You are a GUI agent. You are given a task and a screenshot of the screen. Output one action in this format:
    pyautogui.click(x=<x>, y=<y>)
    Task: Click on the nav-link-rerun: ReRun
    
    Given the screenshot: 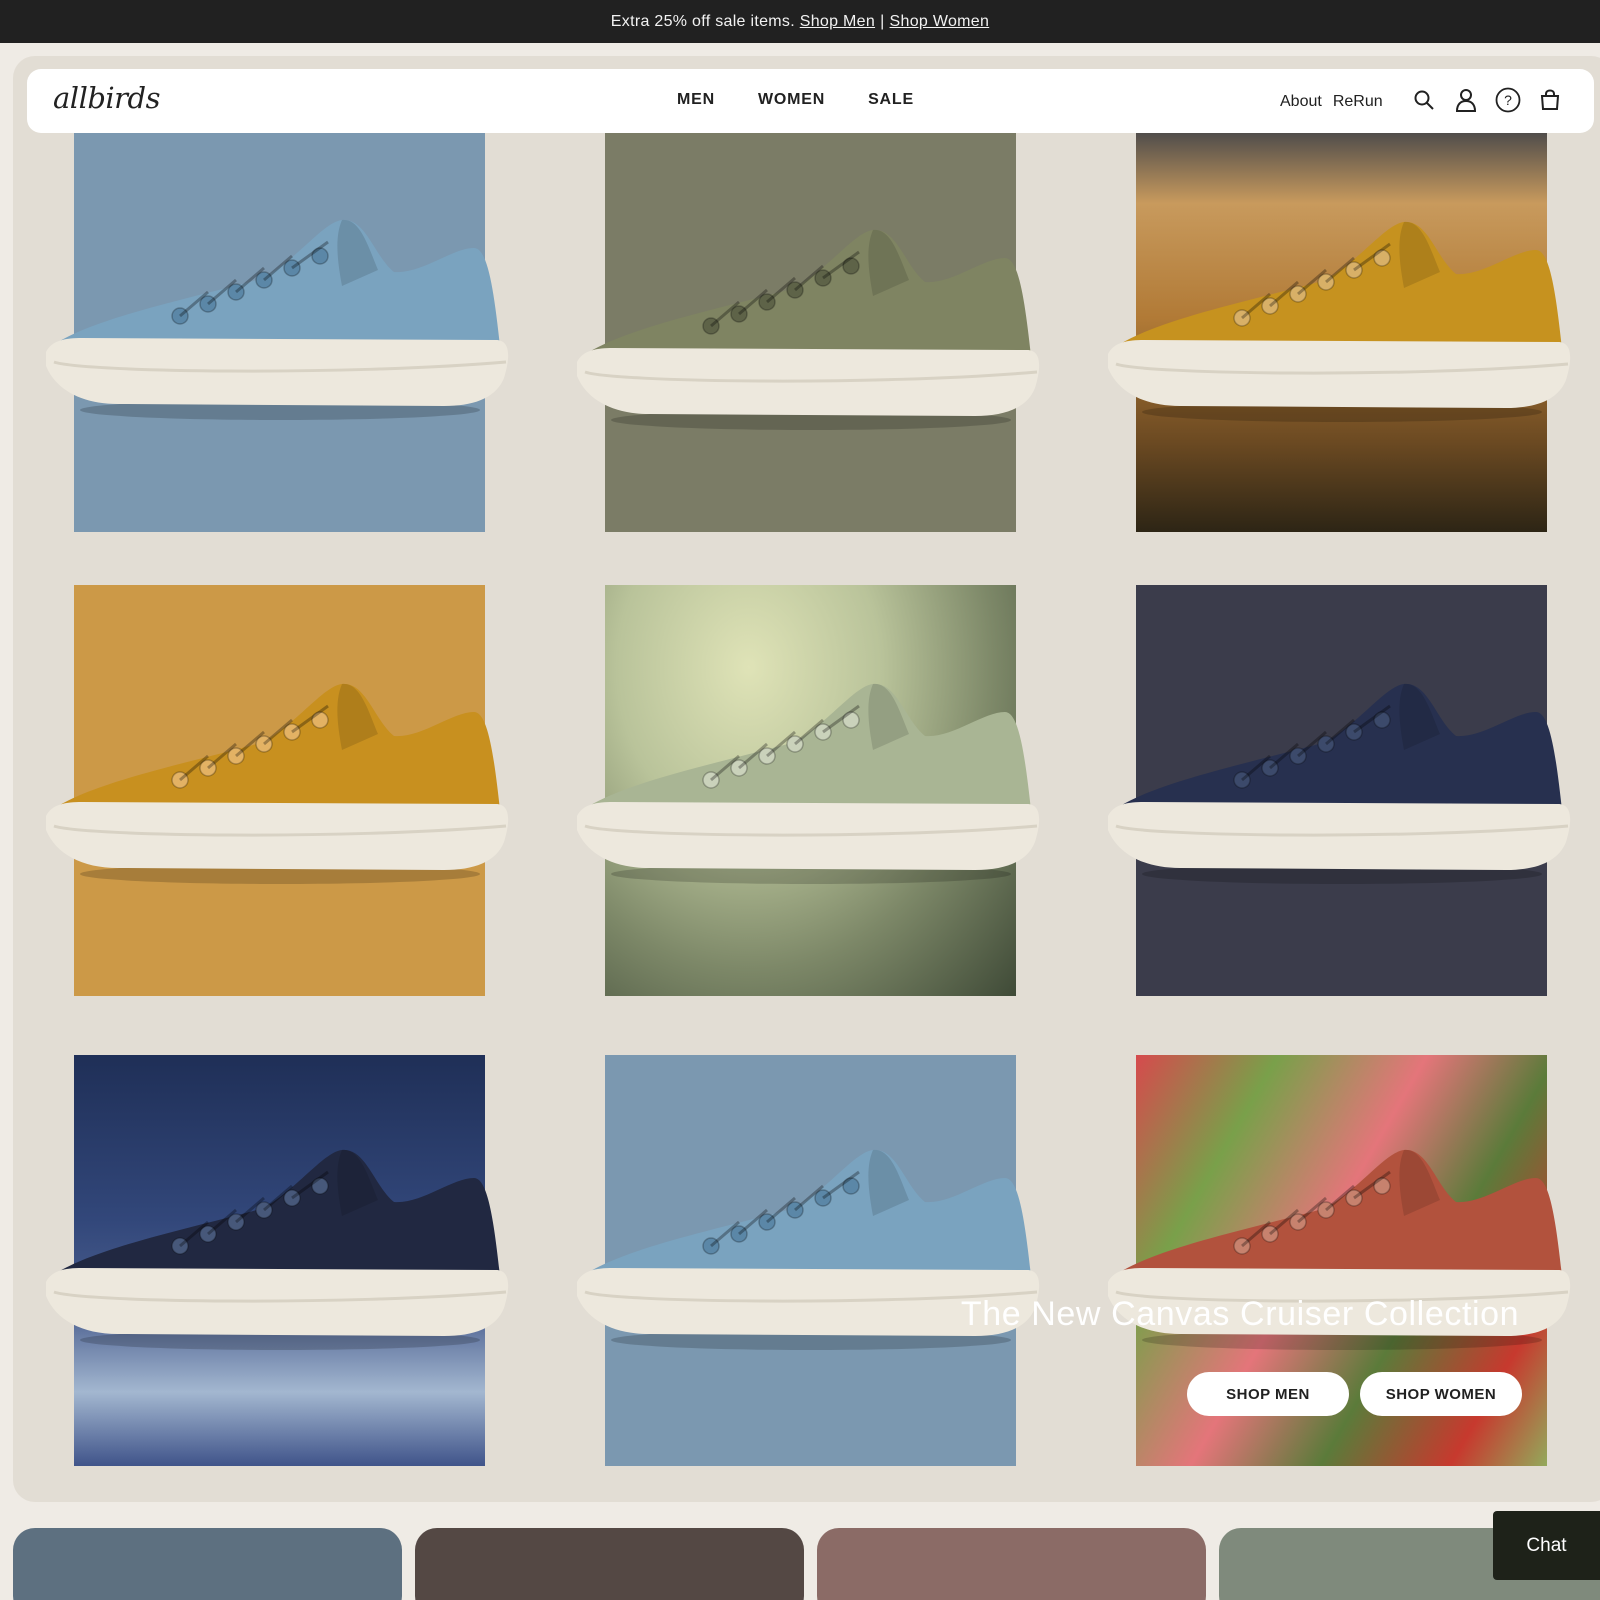 What is the action you would take?
    pyautogui.click(x=1358, y=102)
    